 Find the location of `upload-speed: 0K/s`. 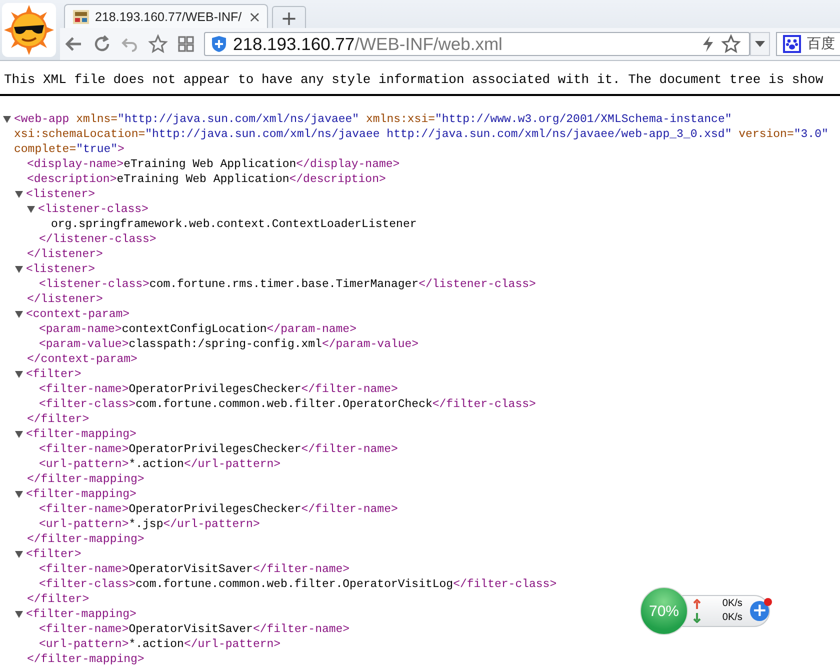

upload-speed: 0K/s is located at coordinates (732, 604).